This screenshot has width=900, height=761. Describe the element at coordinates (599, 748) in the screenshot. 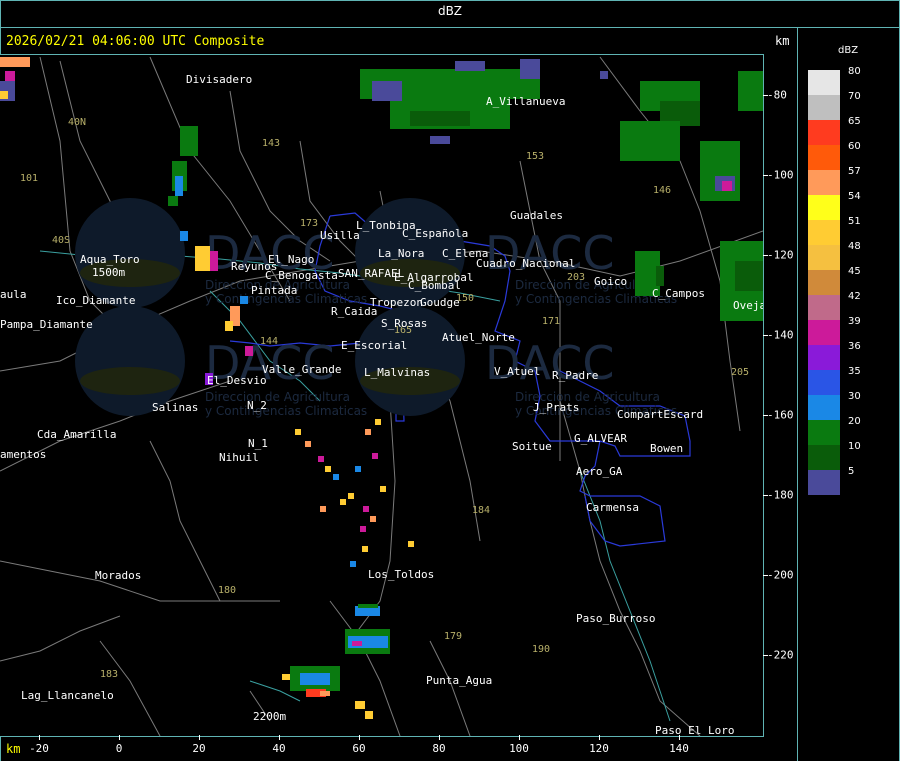

I see `x-tick-label: 120` at that location.